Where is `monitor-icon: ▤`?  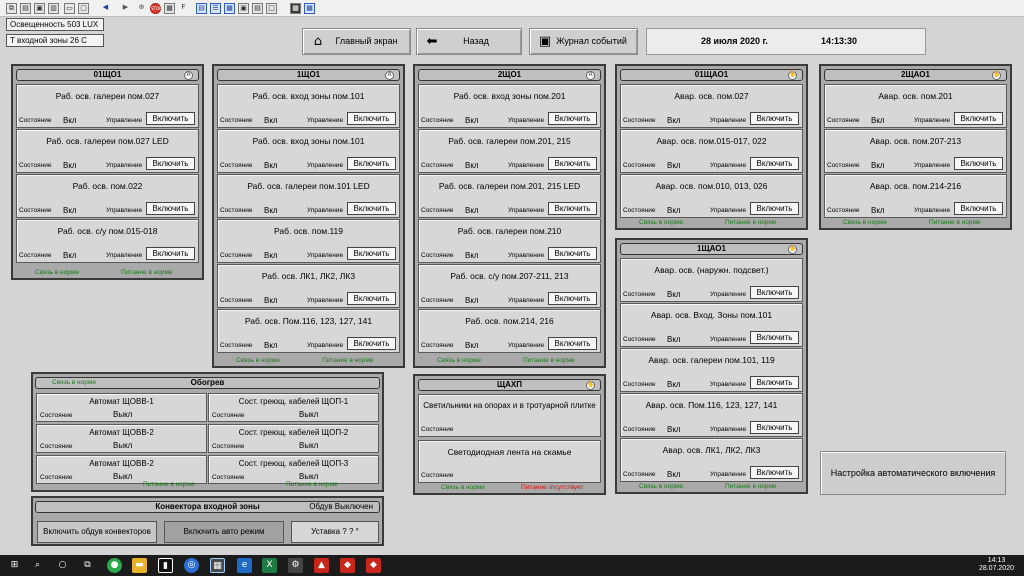
monitor-icon: ▤ is located at coordinates (201, 8).